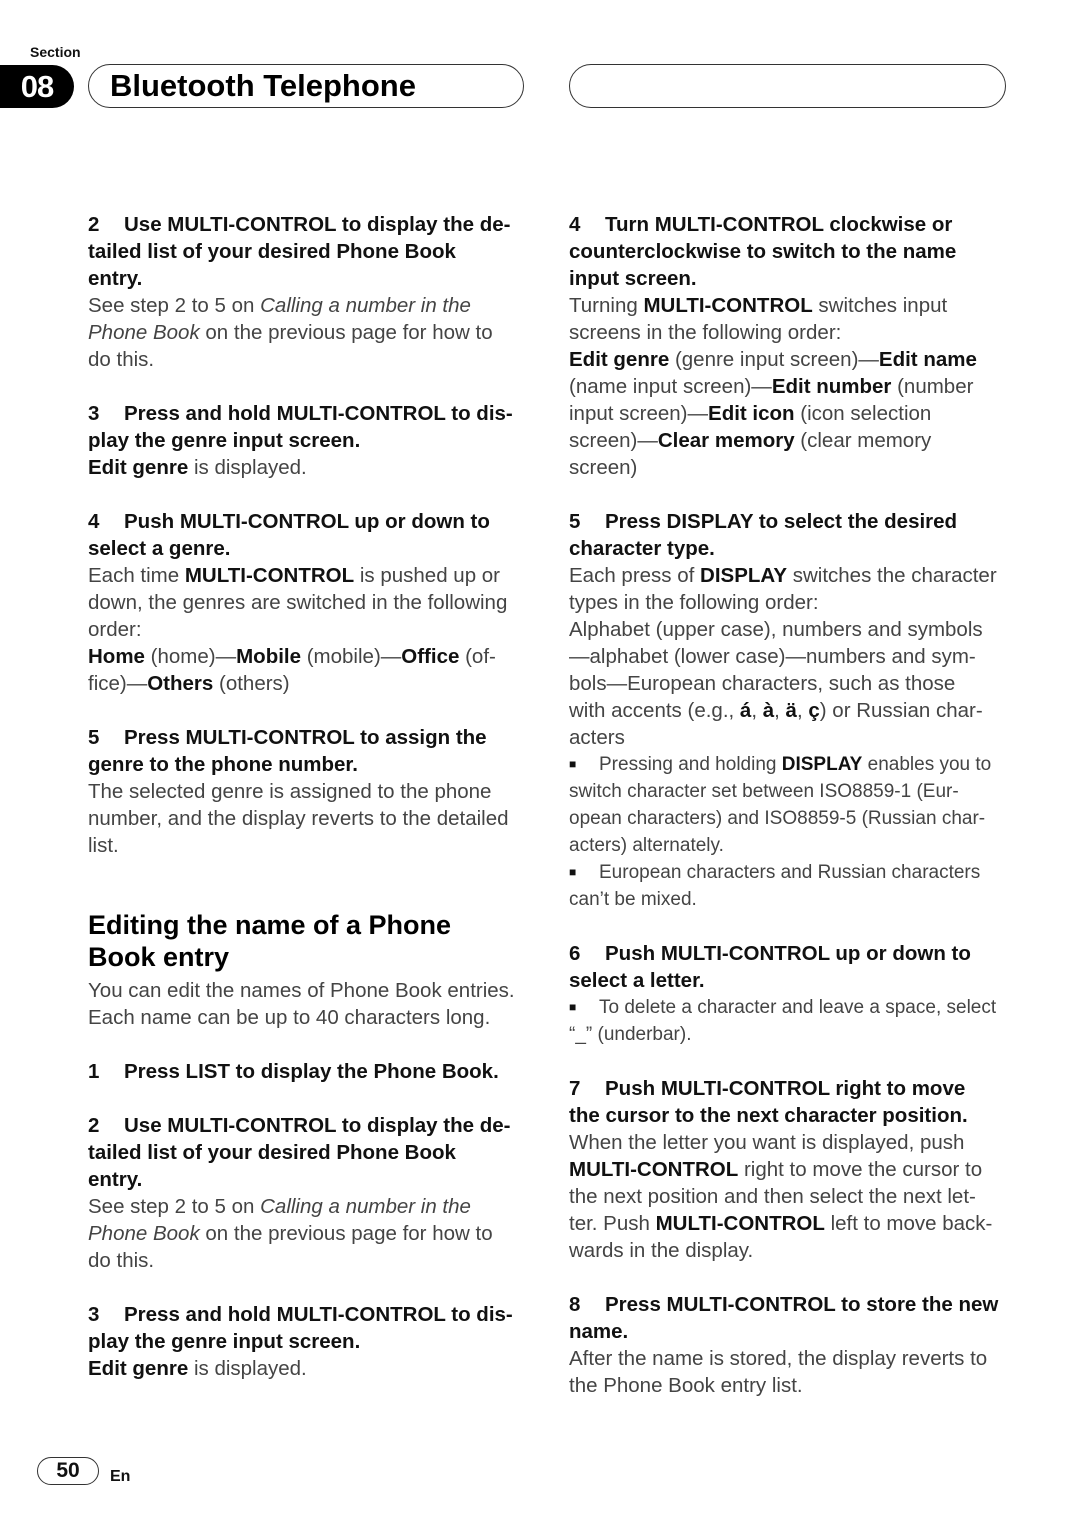  What do you see at coordinates (94, 1125) in the screenshot?
I see `step-number: 2` at bounding box center [94, 1125].